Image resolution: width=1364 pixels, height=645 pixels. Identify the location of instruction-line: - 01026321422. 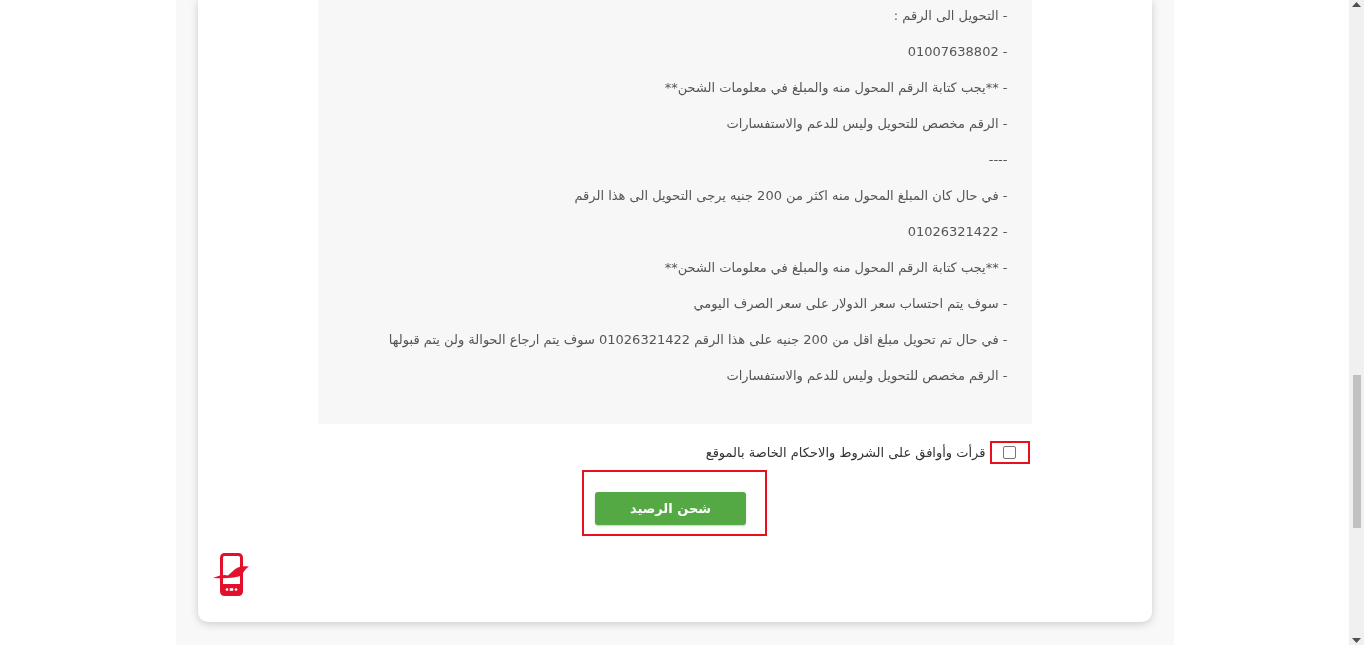
(957, 232).